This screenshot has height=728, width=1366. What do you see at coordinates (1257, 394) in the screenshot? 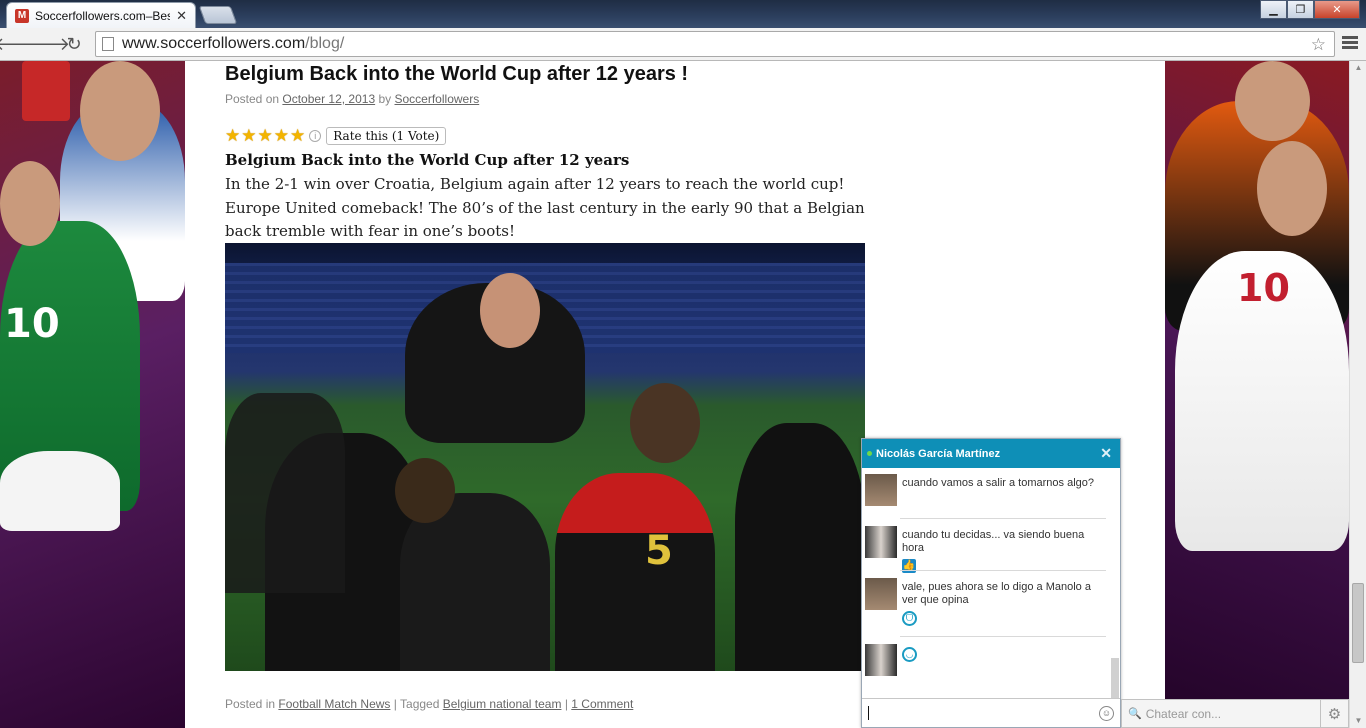
I see `right-background-image: 10` at bounding box center [1257, 394].